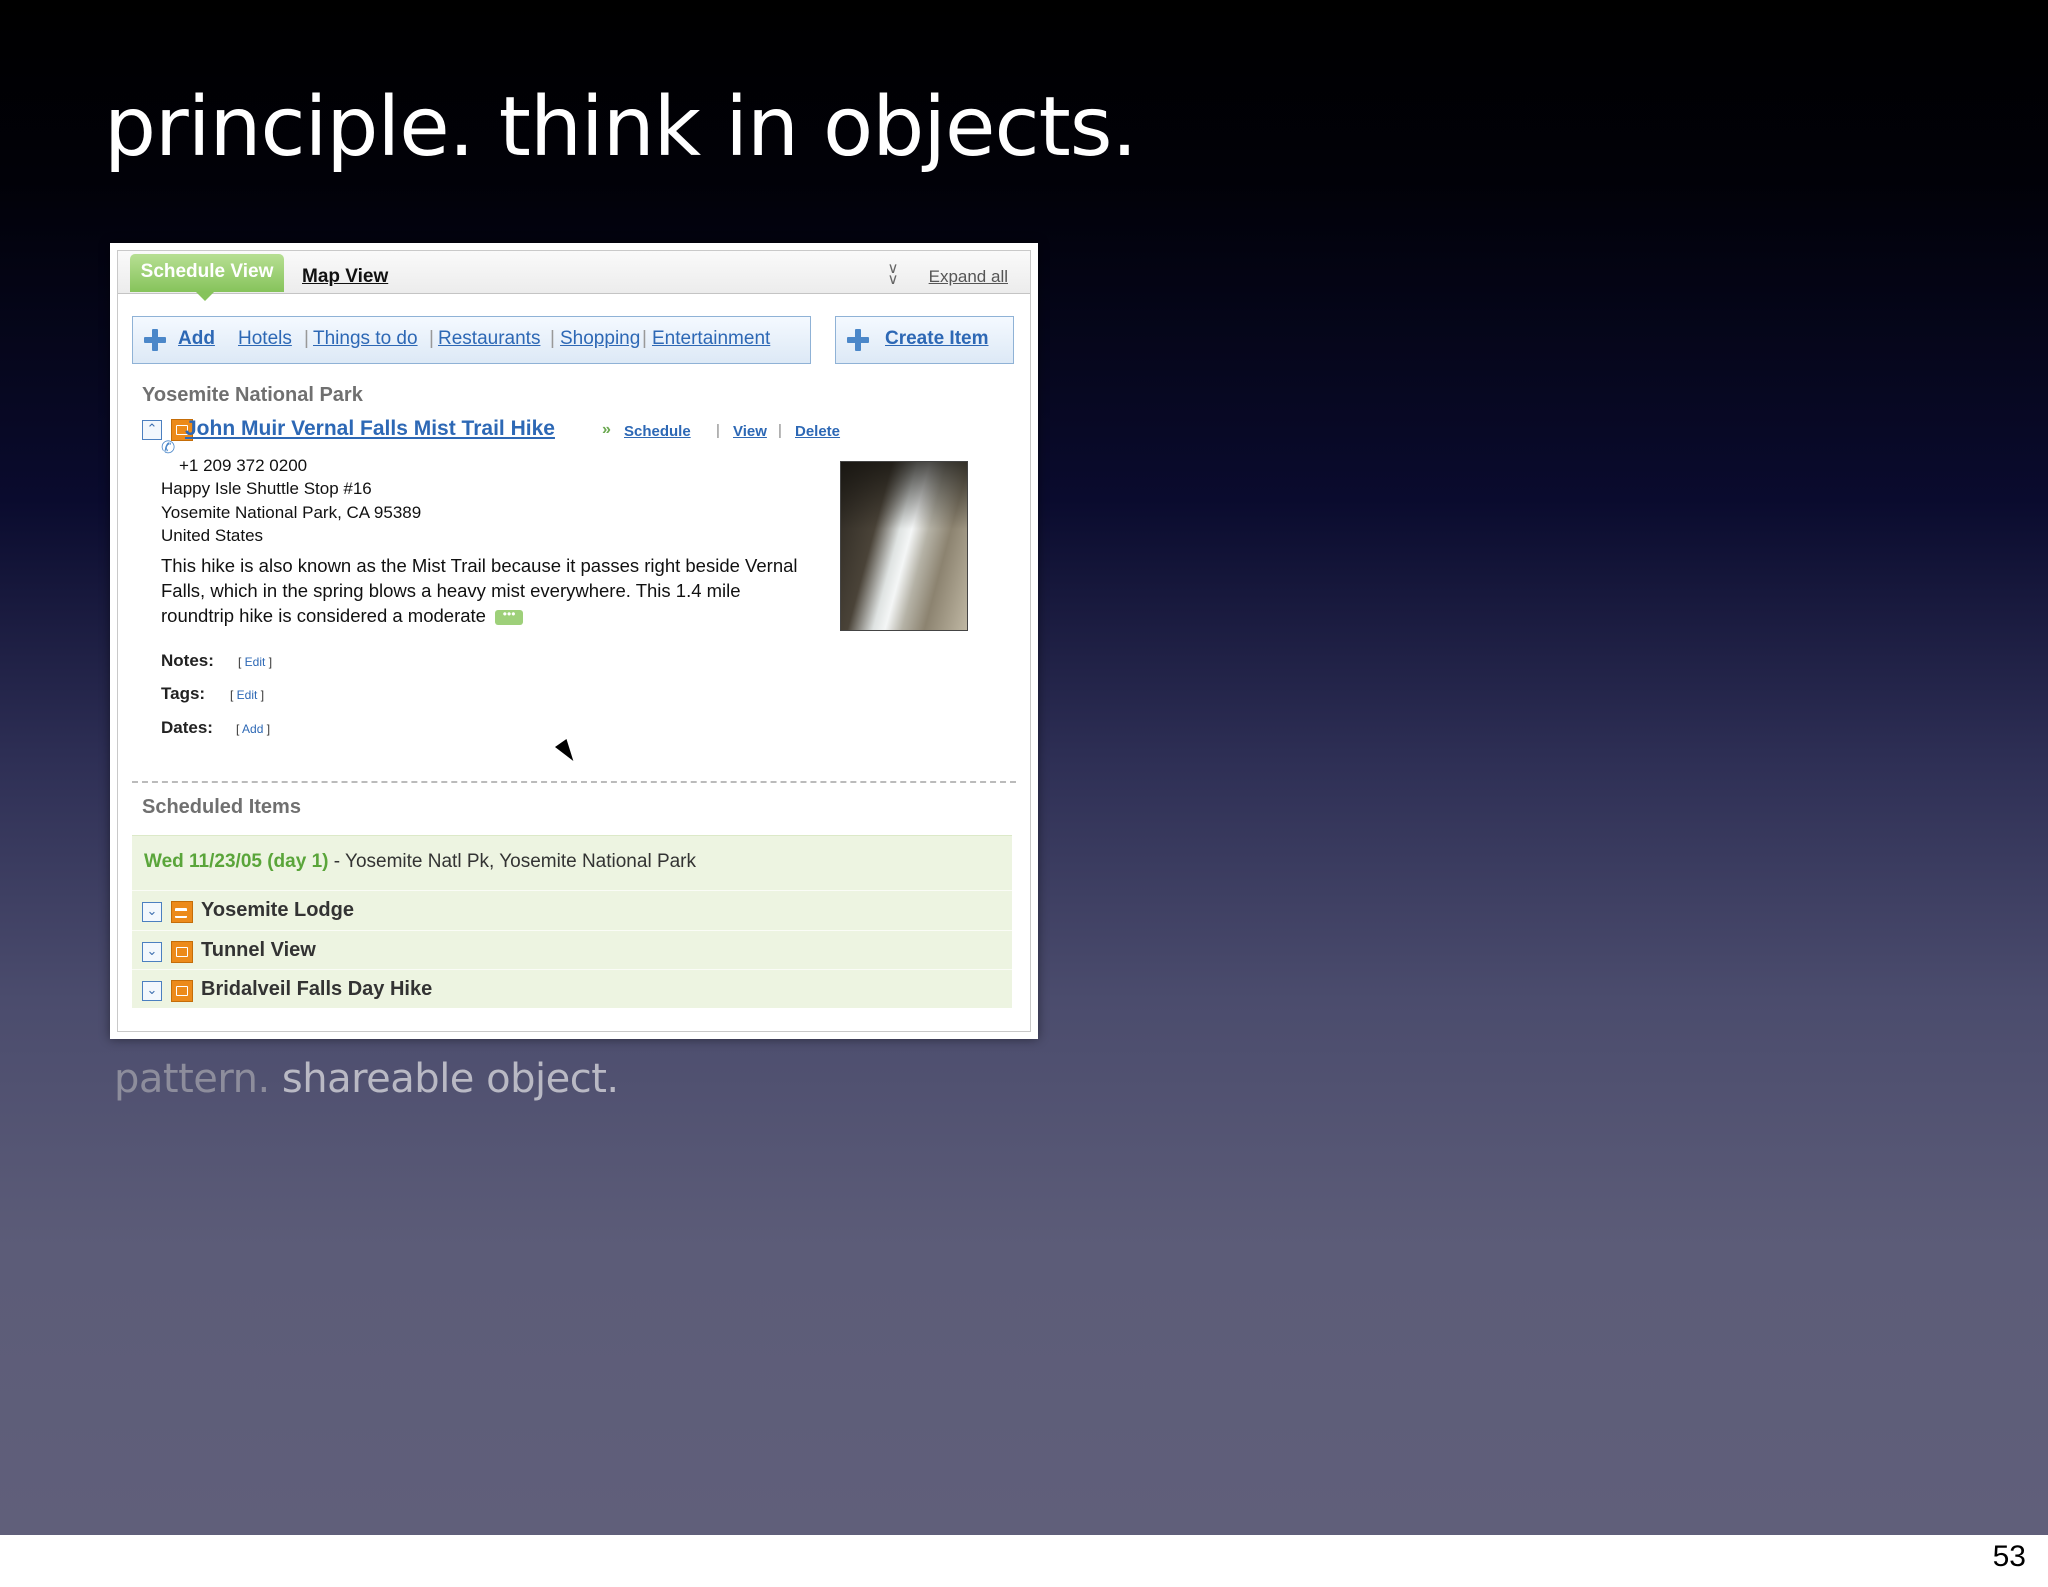  I want to click on tags-edit-text: Edit, so click(247, 695).